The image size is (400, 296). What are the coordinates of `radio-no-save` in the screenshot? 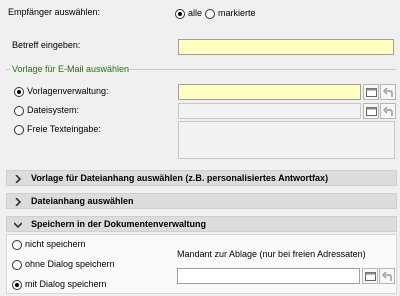 It's located at (17, 245).